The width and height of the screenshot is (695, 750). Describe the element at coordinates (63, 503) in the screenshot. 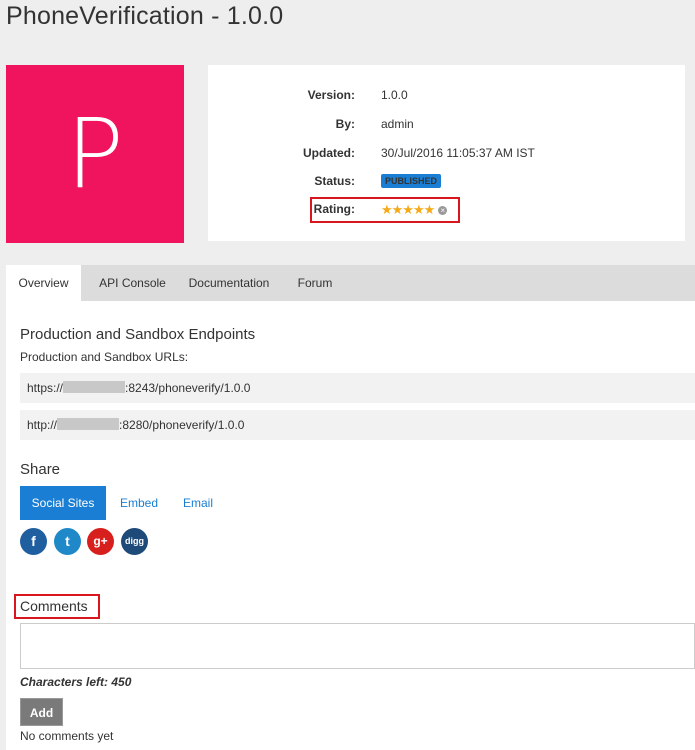

I see `share-tab-social-sites: Social Sites` at that location.